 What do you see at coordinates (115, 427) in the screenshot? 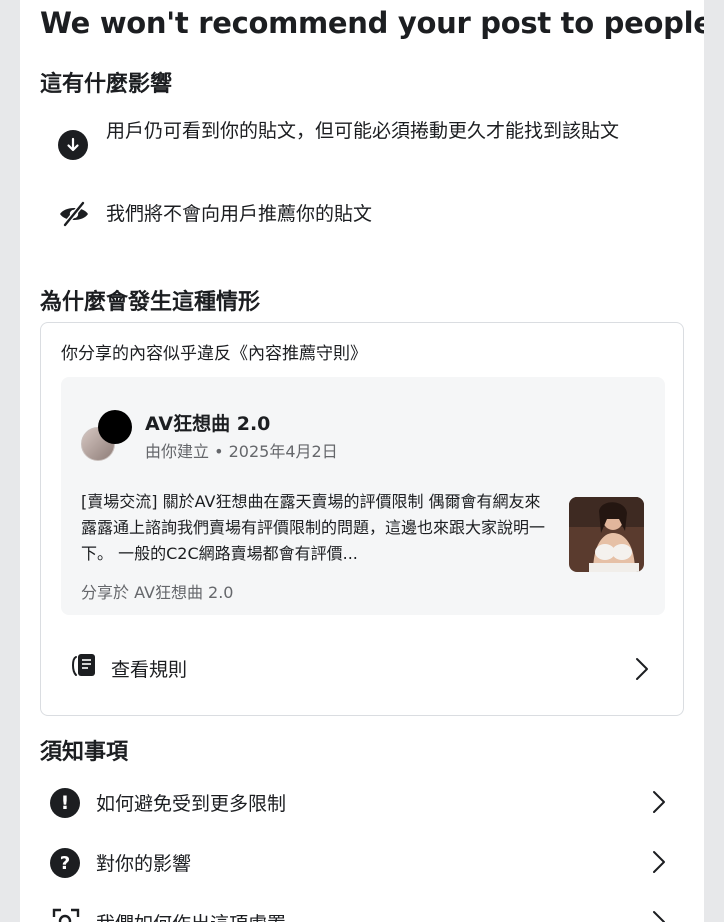
I see `profile-avatar` at bounding box center [115, 427].